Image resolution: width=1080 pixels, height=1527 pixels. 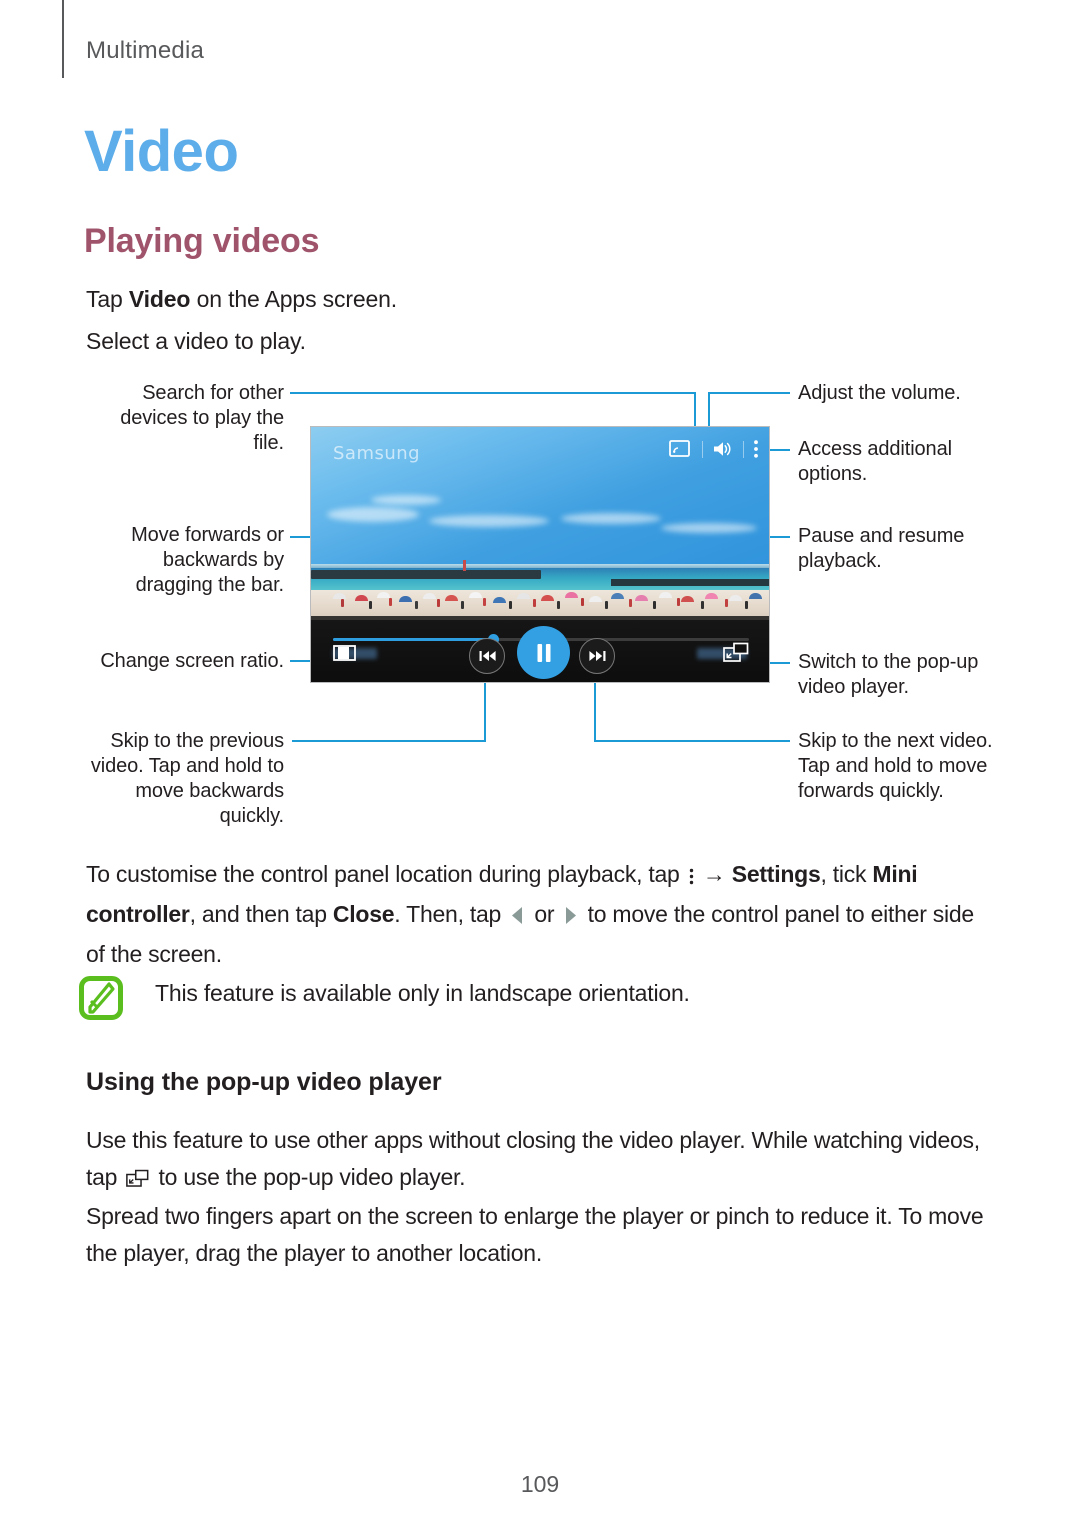 I want to click on leader-next-h, so click(x=692, y=741).